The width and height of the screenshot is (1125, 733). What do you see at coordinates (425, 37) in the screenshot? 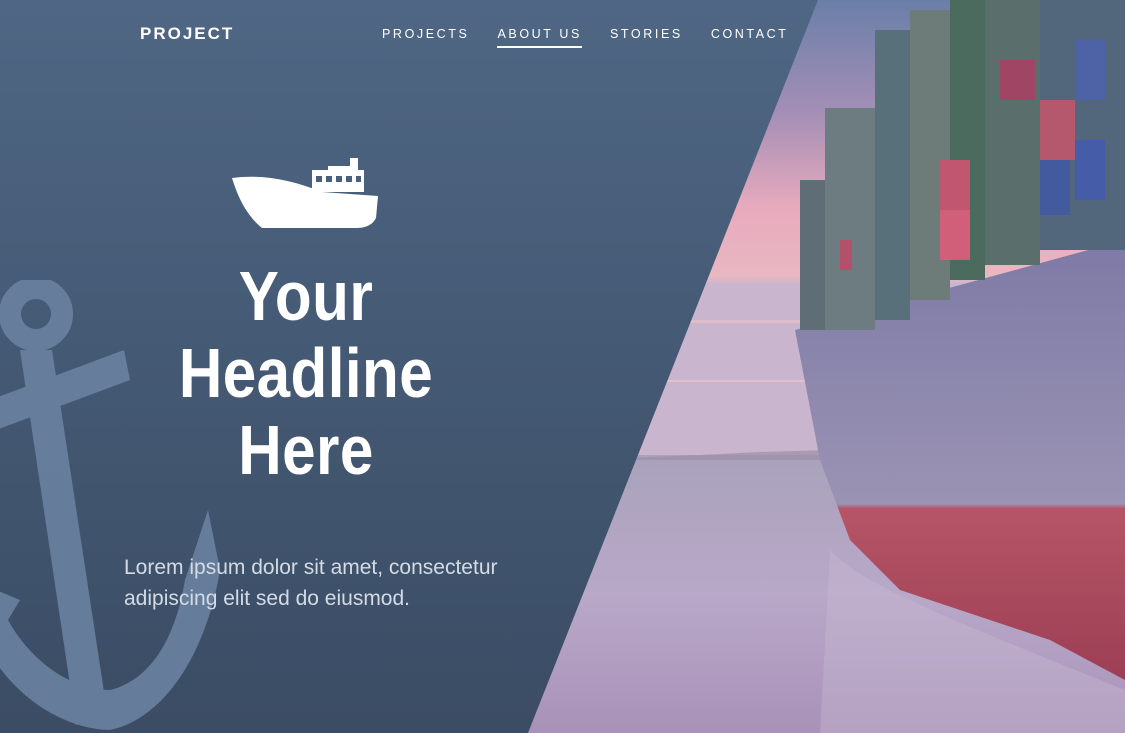
I see `nav-item-projects: PROJECTS` at bounding box center [425, 37].